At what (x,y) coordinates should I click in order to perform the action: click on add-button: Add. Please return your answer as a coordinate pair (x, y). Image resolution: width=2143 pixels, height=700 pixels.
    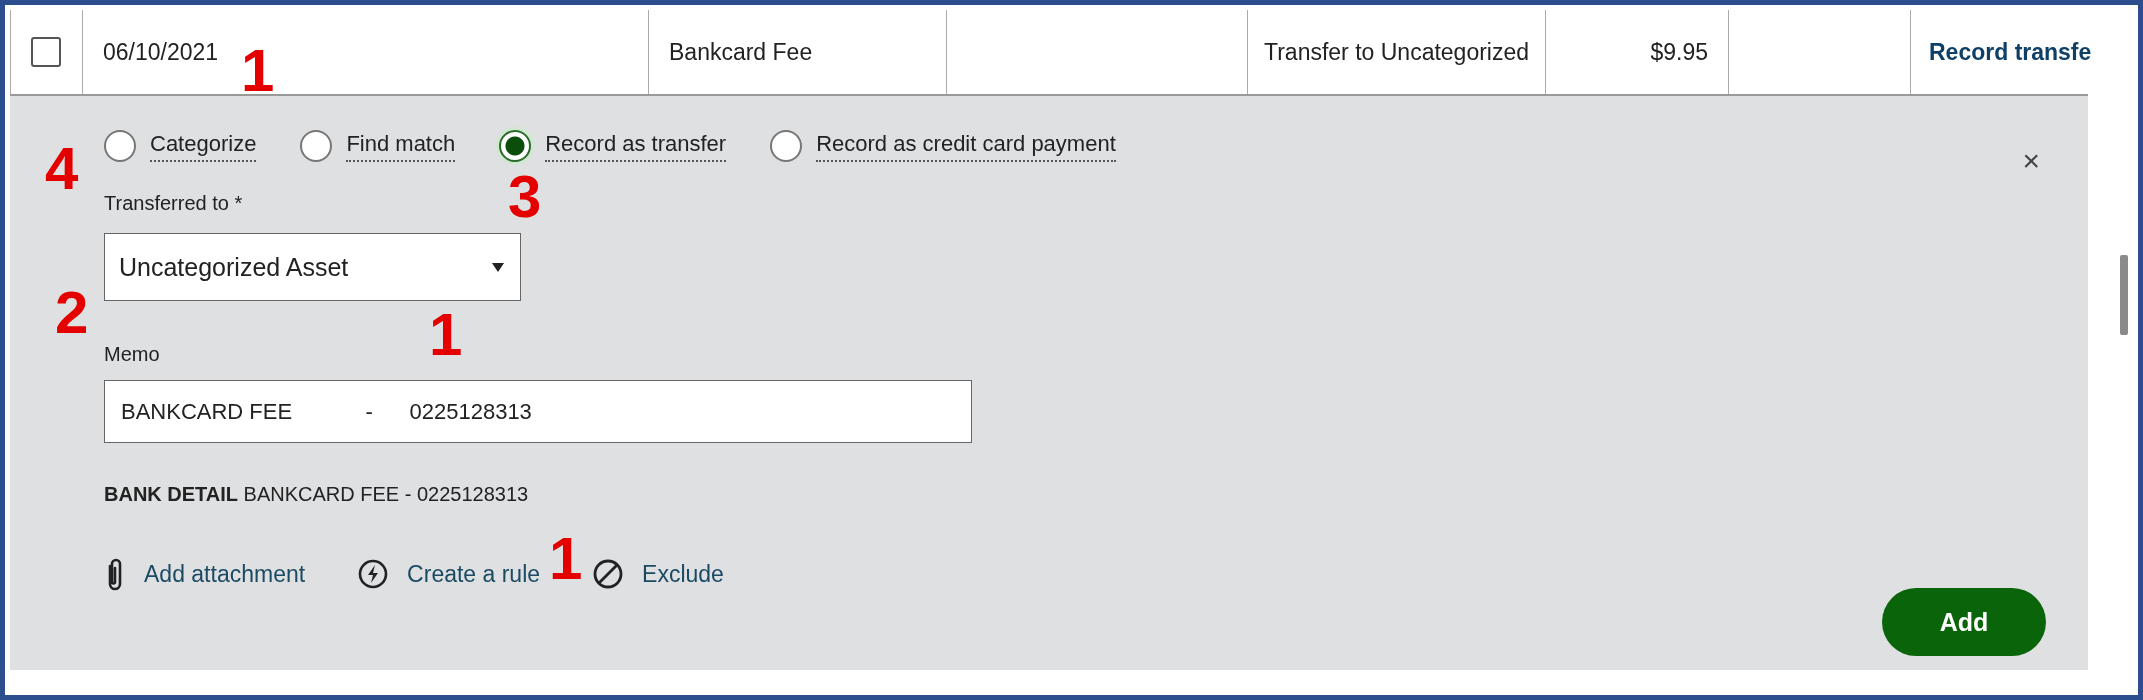
    Looking at the image, I should click on (1964, 622).